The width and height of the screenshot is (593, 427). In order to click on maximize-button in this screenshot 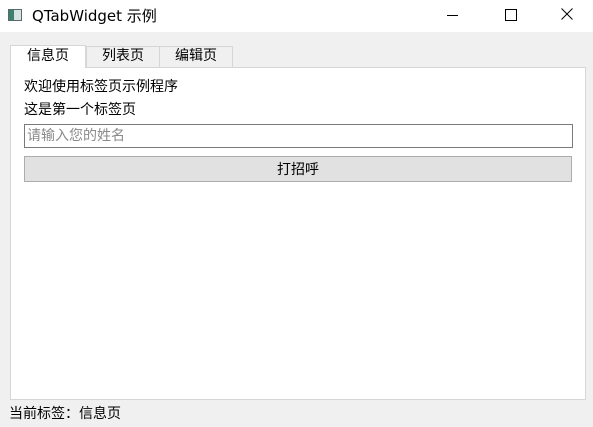, I will do `click(510, 16)`.